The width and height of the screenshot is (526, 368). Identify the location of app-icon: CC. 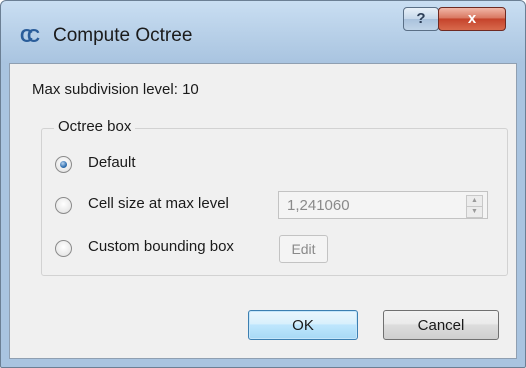
(30, 36).